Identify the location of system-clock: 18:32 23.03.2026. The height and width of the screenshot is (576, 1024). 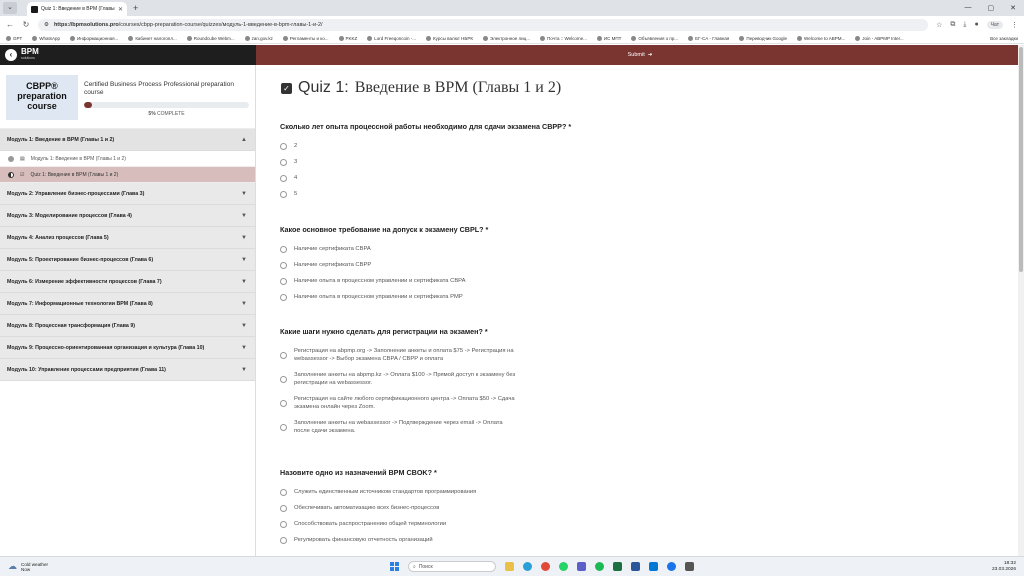
(976, 567).